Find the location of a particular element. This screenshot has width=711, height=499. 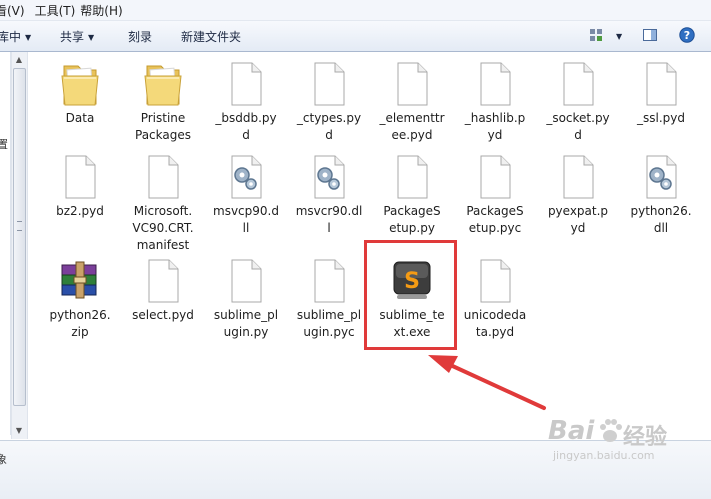

paw-icon is located at coordinates (611, 430).